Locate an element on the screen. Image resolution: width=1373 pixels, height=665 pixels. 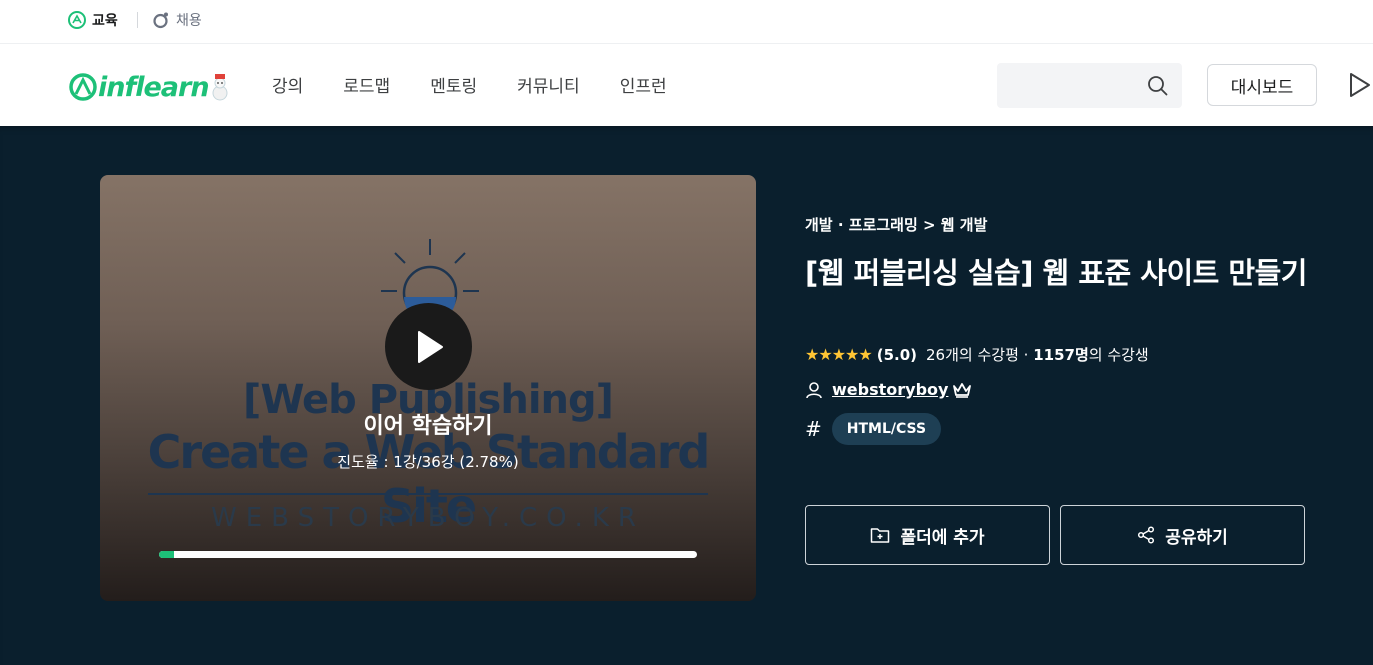
share-button: 공유하기 is located at coordinates (1182, 535).